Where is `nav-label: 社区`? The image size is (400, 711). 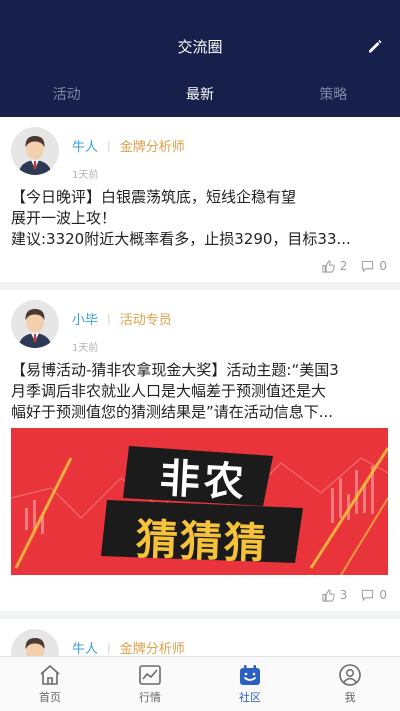 nav-label: 社区 is located at coordinates (250, 697).